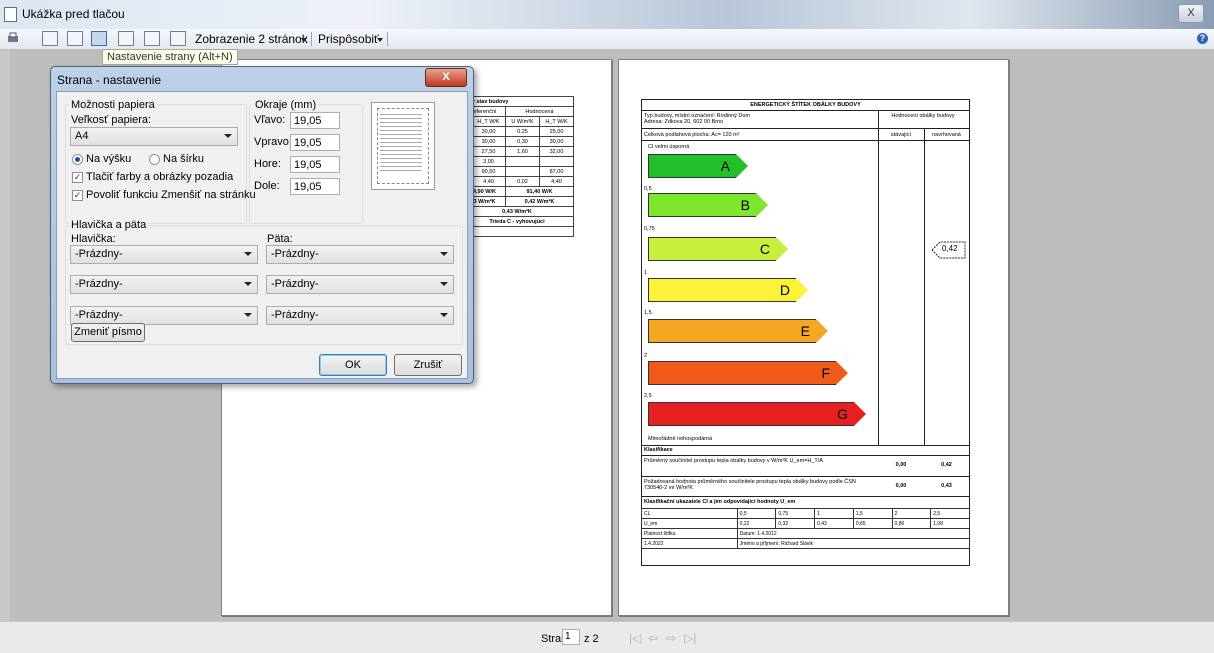 This screenshot has width=1214, height=653. Describe the element at coordinates (348, 39) in the screenshot. I see `fit-dropdown: Prispôsobiť` at that location.